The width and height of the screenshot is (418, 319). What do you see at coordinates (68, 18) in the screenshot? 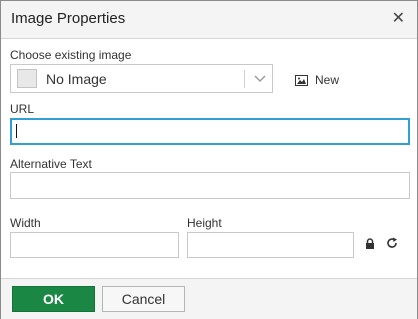
I see `dialog-title: Image Properties` at bounding box center [68, 18].